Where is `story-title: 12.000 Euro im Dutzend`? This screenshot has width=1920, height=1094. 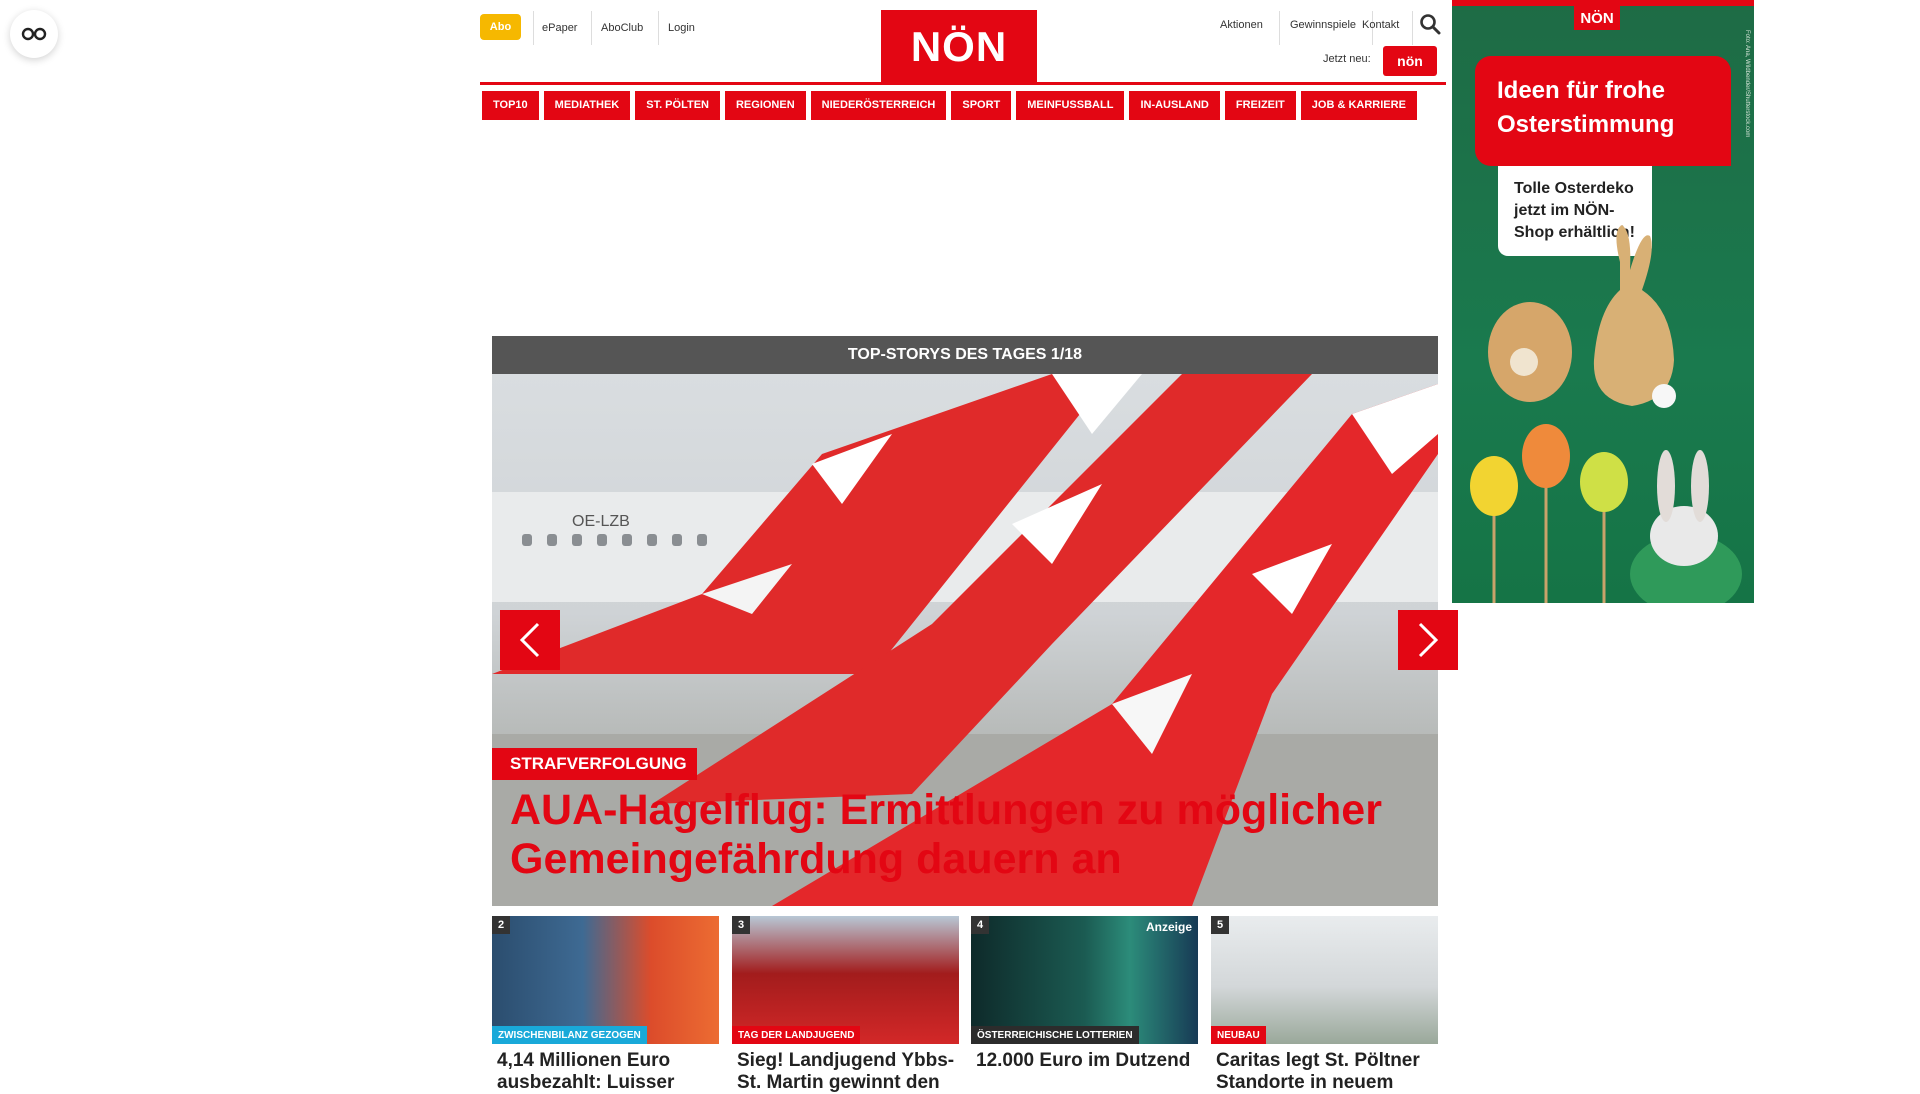 story-title: 12.000 Euro im Dutzend is located at coordinates (1084, 1061).